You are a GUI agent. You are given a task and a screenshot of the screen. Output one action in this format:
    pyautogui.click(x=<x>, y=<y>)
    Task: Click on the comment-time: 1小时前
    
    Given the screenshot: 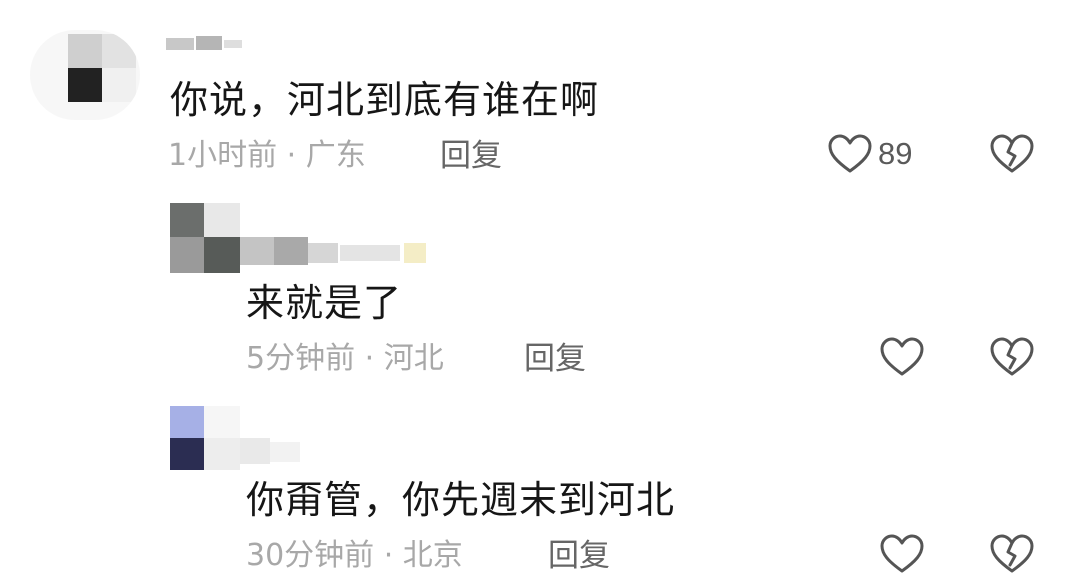 What is the action you would take?
    pyautogui.click(x=223, y=155)
    